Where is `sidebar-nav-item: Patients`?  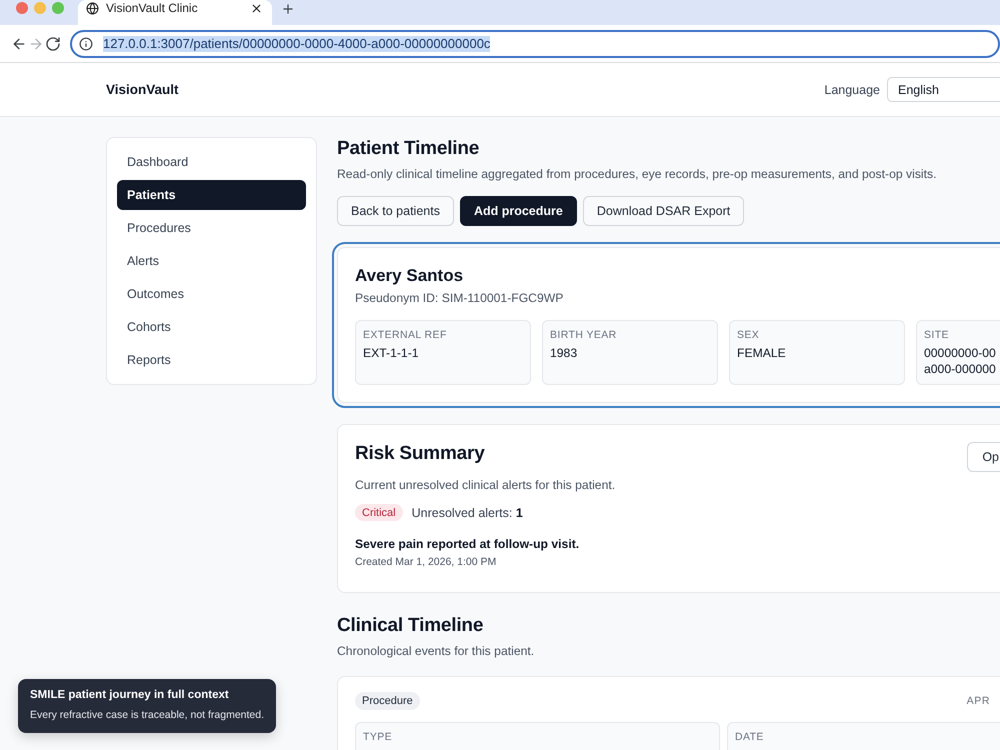
sidebar-nav-item: Patients is located at coordinates (211, 195).